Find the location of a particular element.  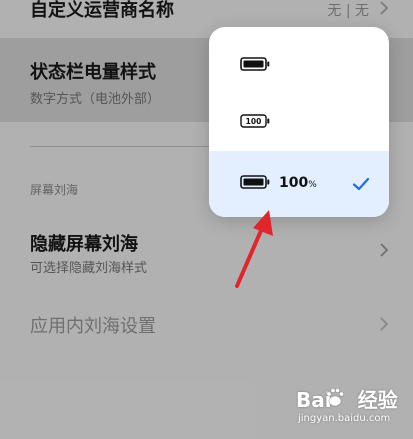

watermark-logo: Bai 经验 is located at coordinates (347, 400).